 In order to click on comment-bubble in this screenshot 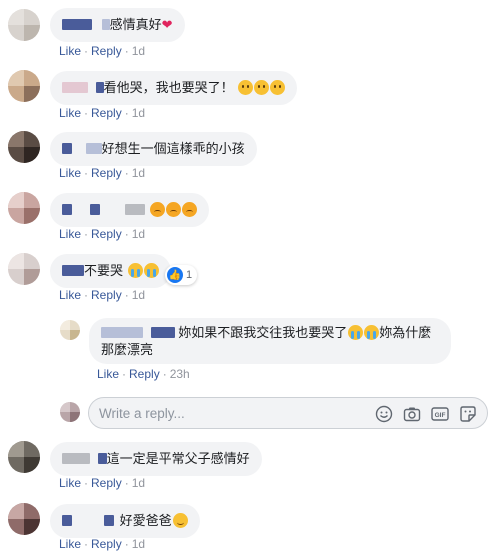, I will do `click(129, 210)`.